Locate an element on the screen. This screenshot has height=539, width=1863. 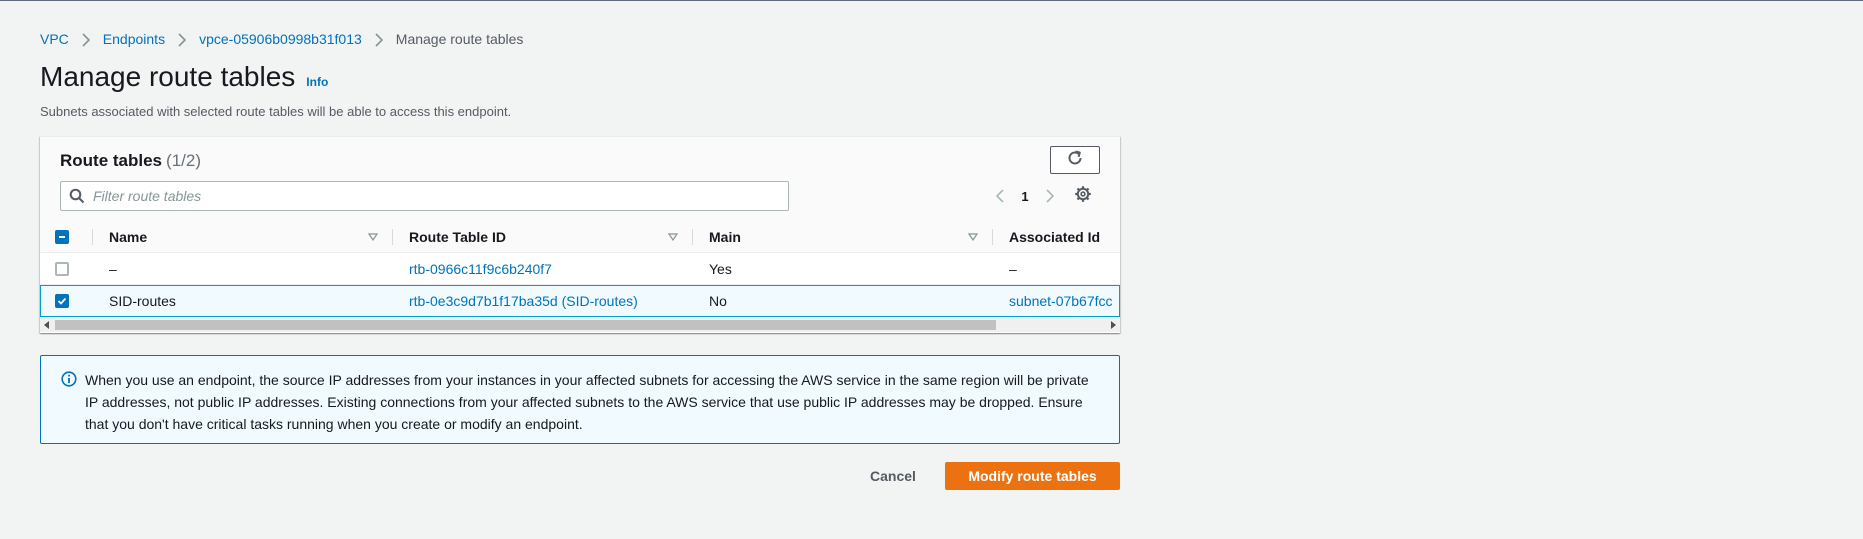
table-header-row: Name Route Table ID Main Associated Id is located at coordinates (580, 237).